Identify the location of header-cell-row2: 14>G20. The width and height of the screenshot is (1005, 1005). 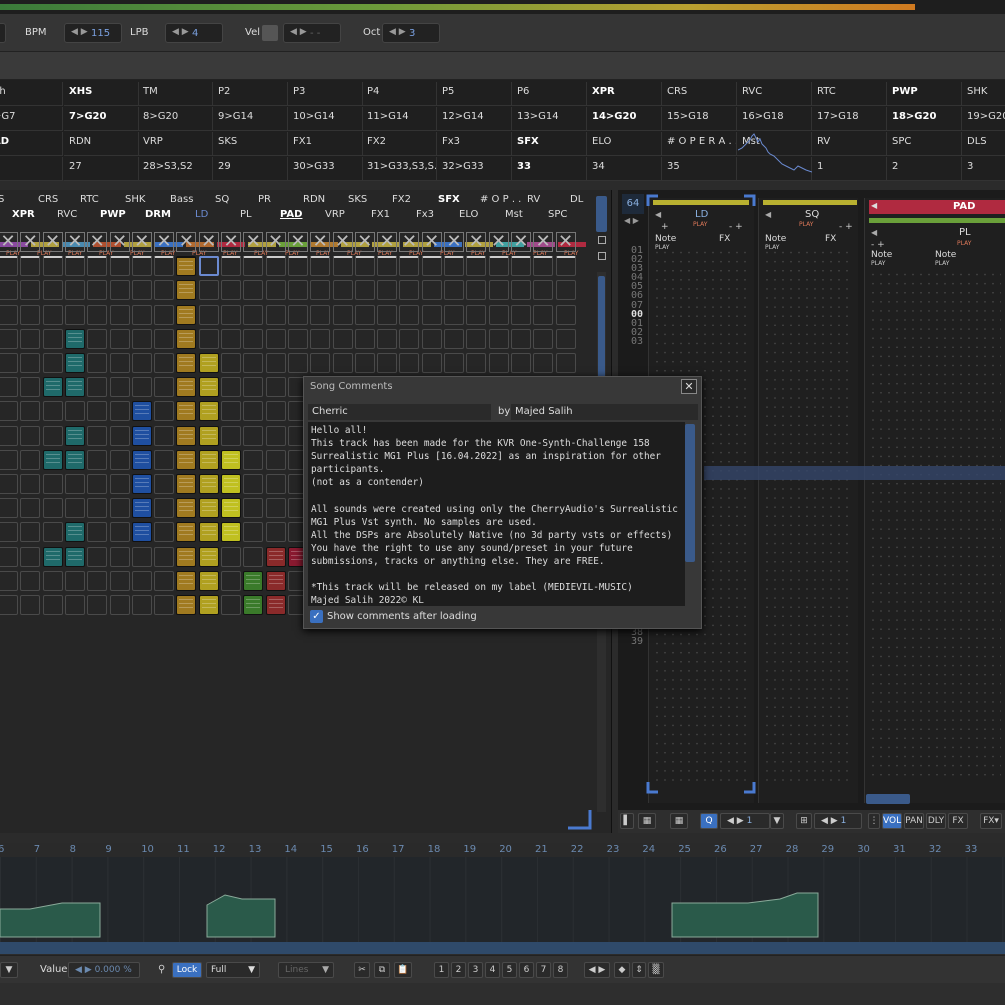
(624, 119).